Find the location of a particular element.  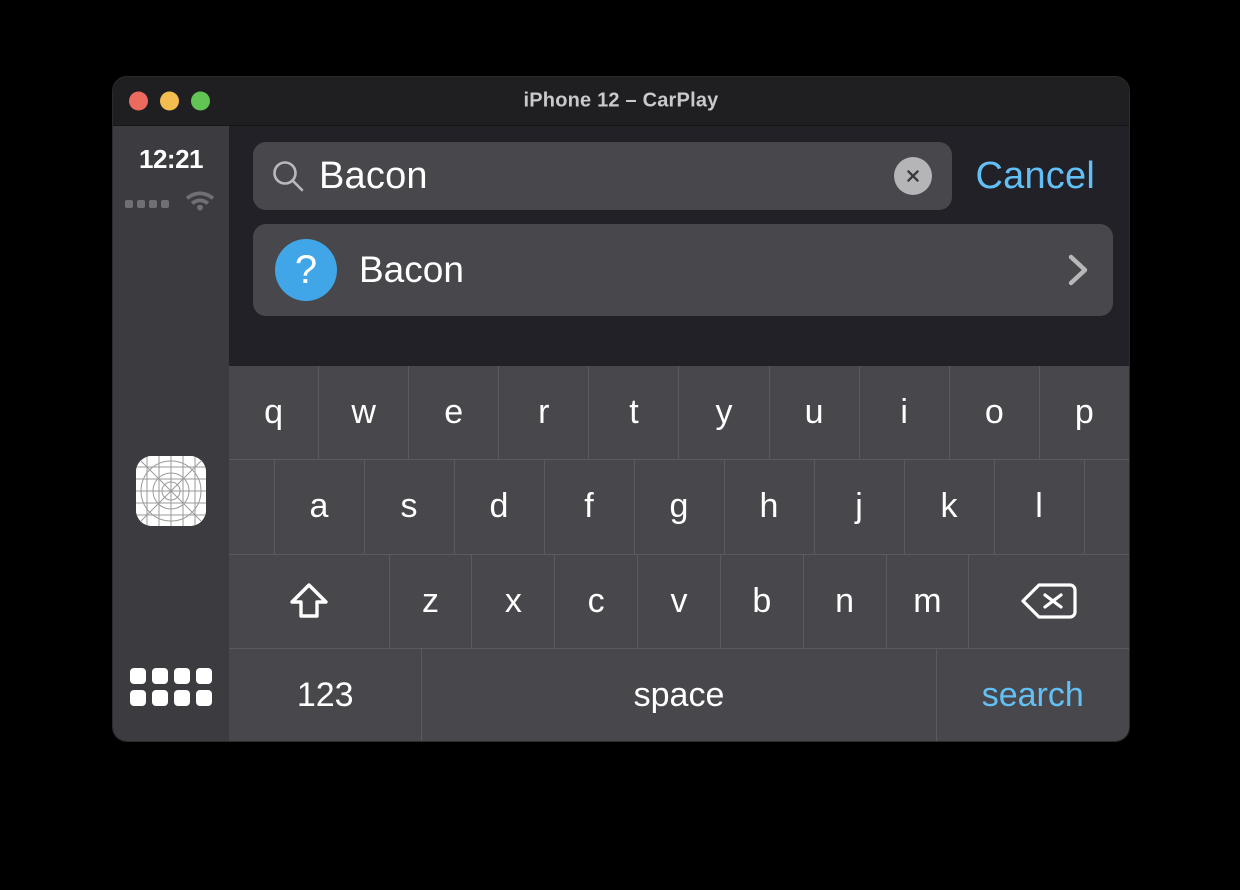

key-f: f is located at coordinates (588, 507).